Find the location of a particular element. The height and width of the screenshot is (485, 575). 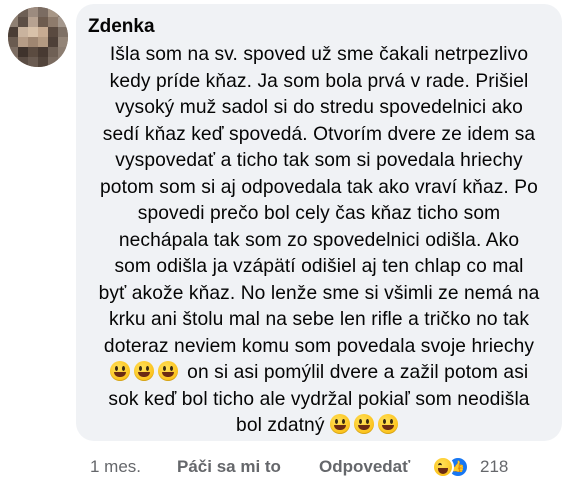

reply-button: Odpovedať is located at coordinates (364, 467).